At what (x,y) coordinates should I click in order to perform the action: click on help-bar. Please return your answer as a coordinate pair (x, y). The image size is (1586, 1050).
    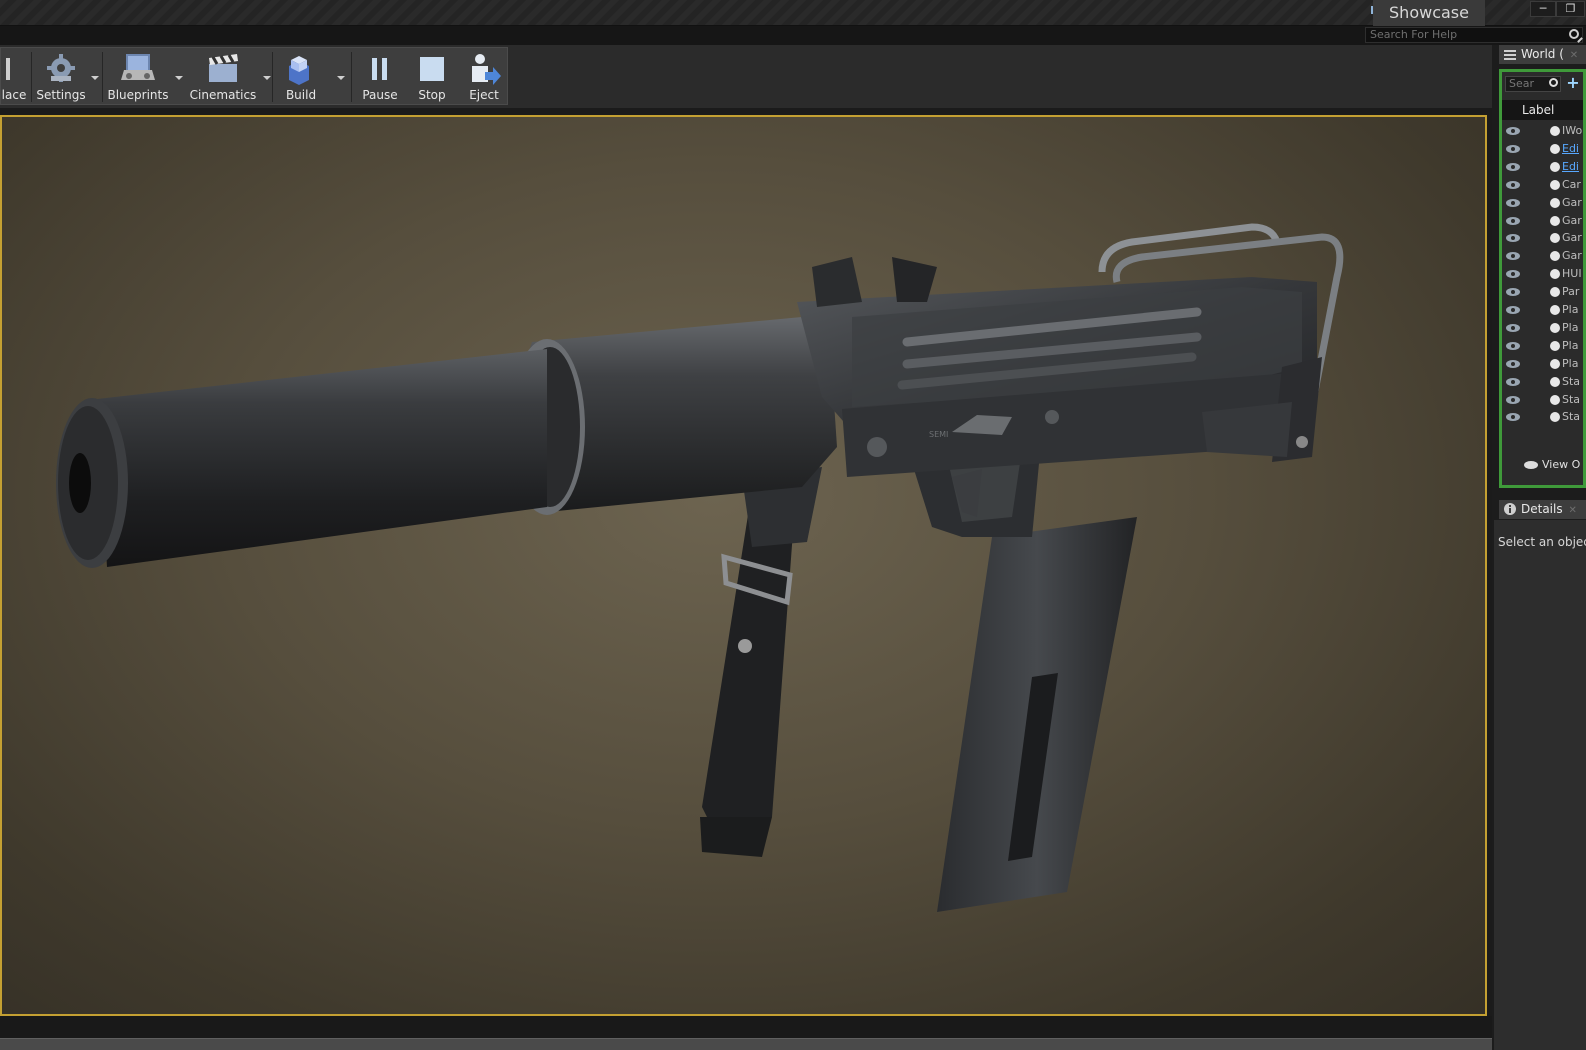
    Looking at the image, I should click on (793, 35).